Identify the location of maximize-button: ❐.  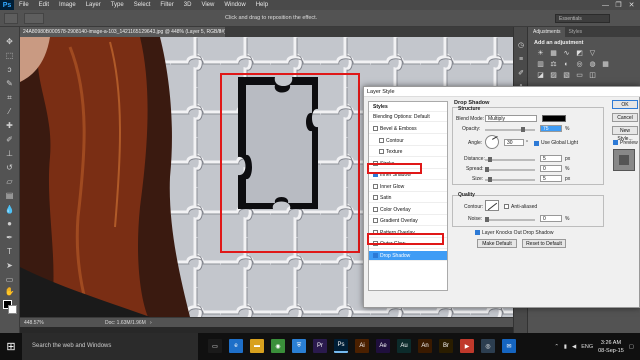
(618, 5).